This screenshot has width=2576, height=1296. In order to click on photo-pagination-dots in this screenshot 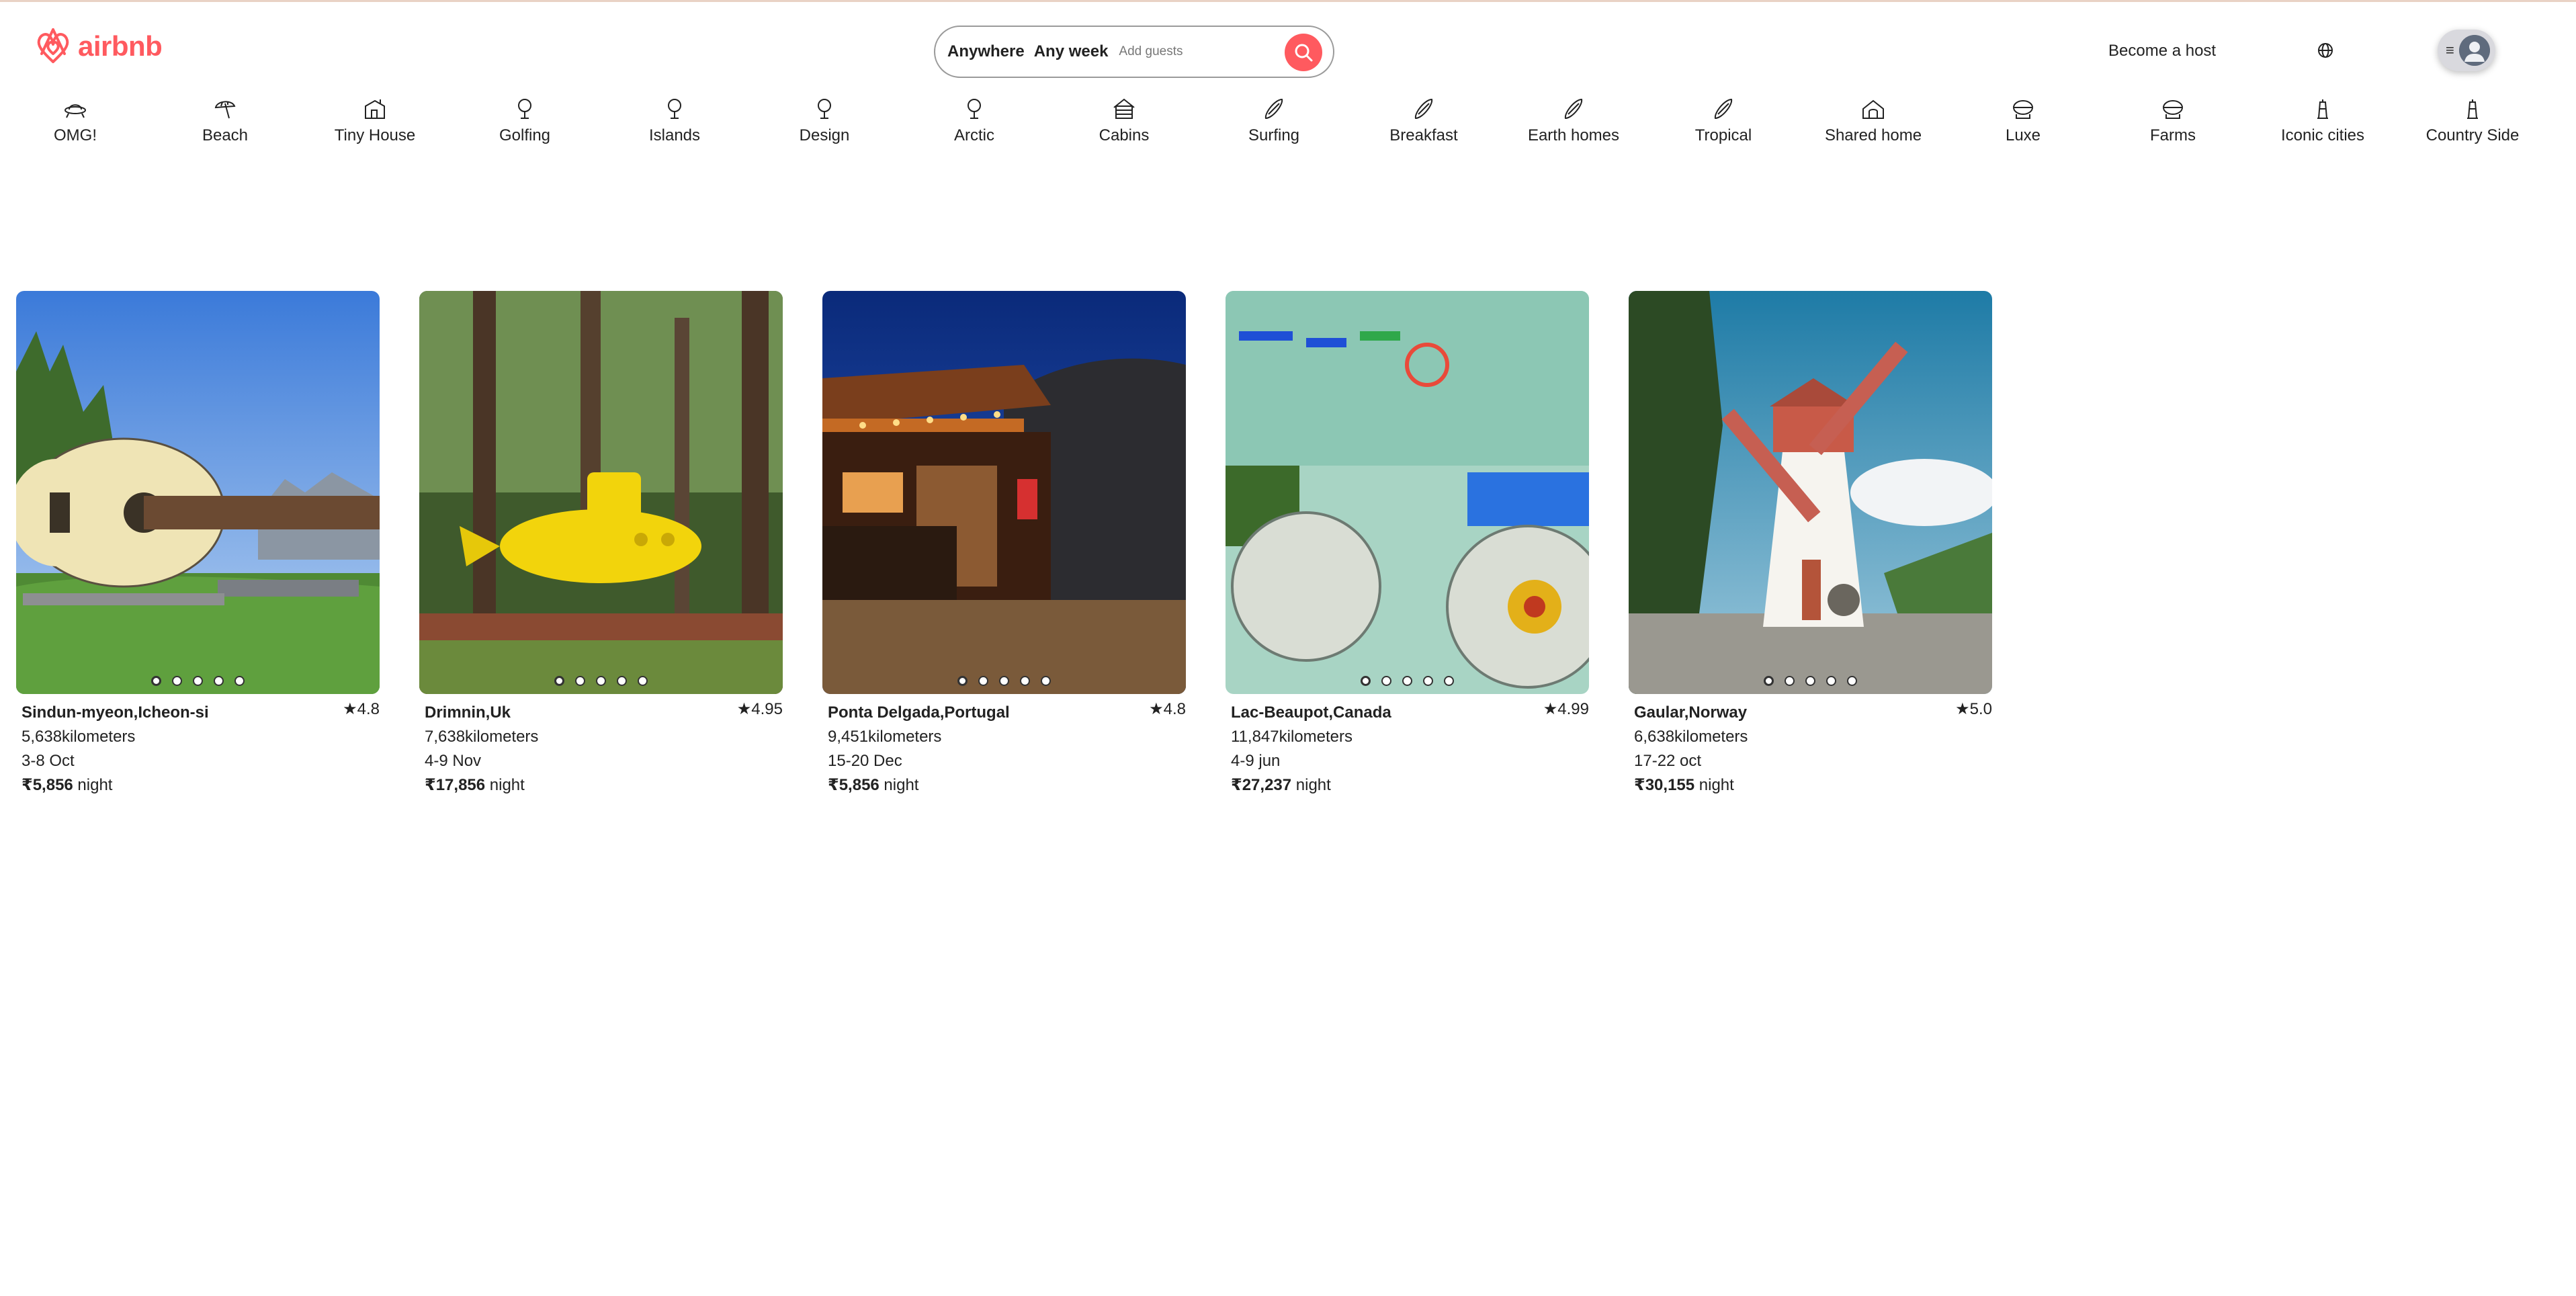, I will do `click(1004, 681)`.